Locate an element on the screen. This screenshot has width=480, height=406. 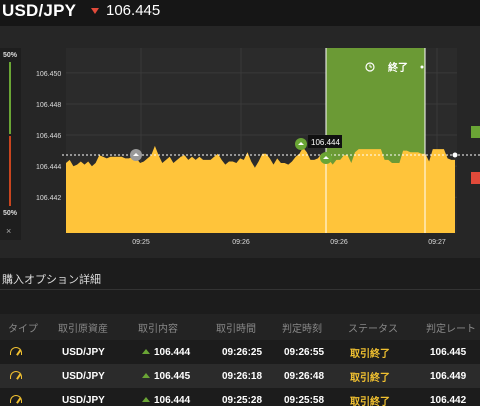
y-tick-label: 106.448 is located at coordinates (48, 105).